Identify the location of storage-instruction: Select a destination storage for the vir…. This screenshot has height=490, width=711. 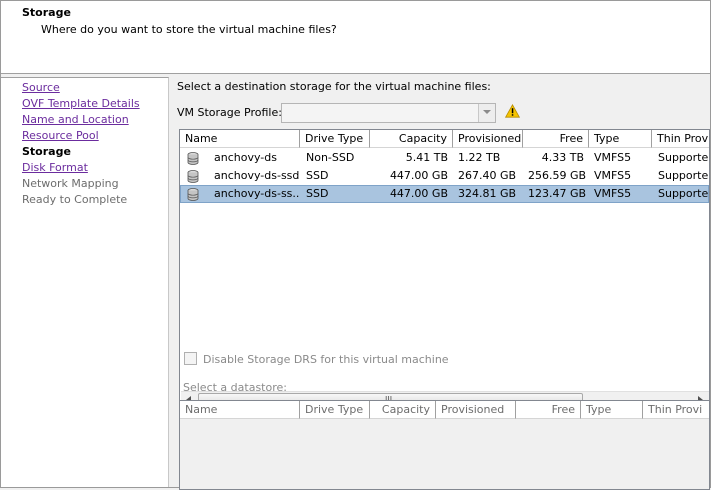
(334, 86).